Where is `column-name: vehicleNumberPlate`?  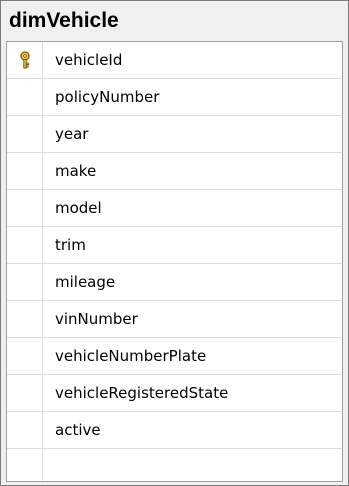
column-name: vehicleNumberPlate is located at coordinates (131, 356).